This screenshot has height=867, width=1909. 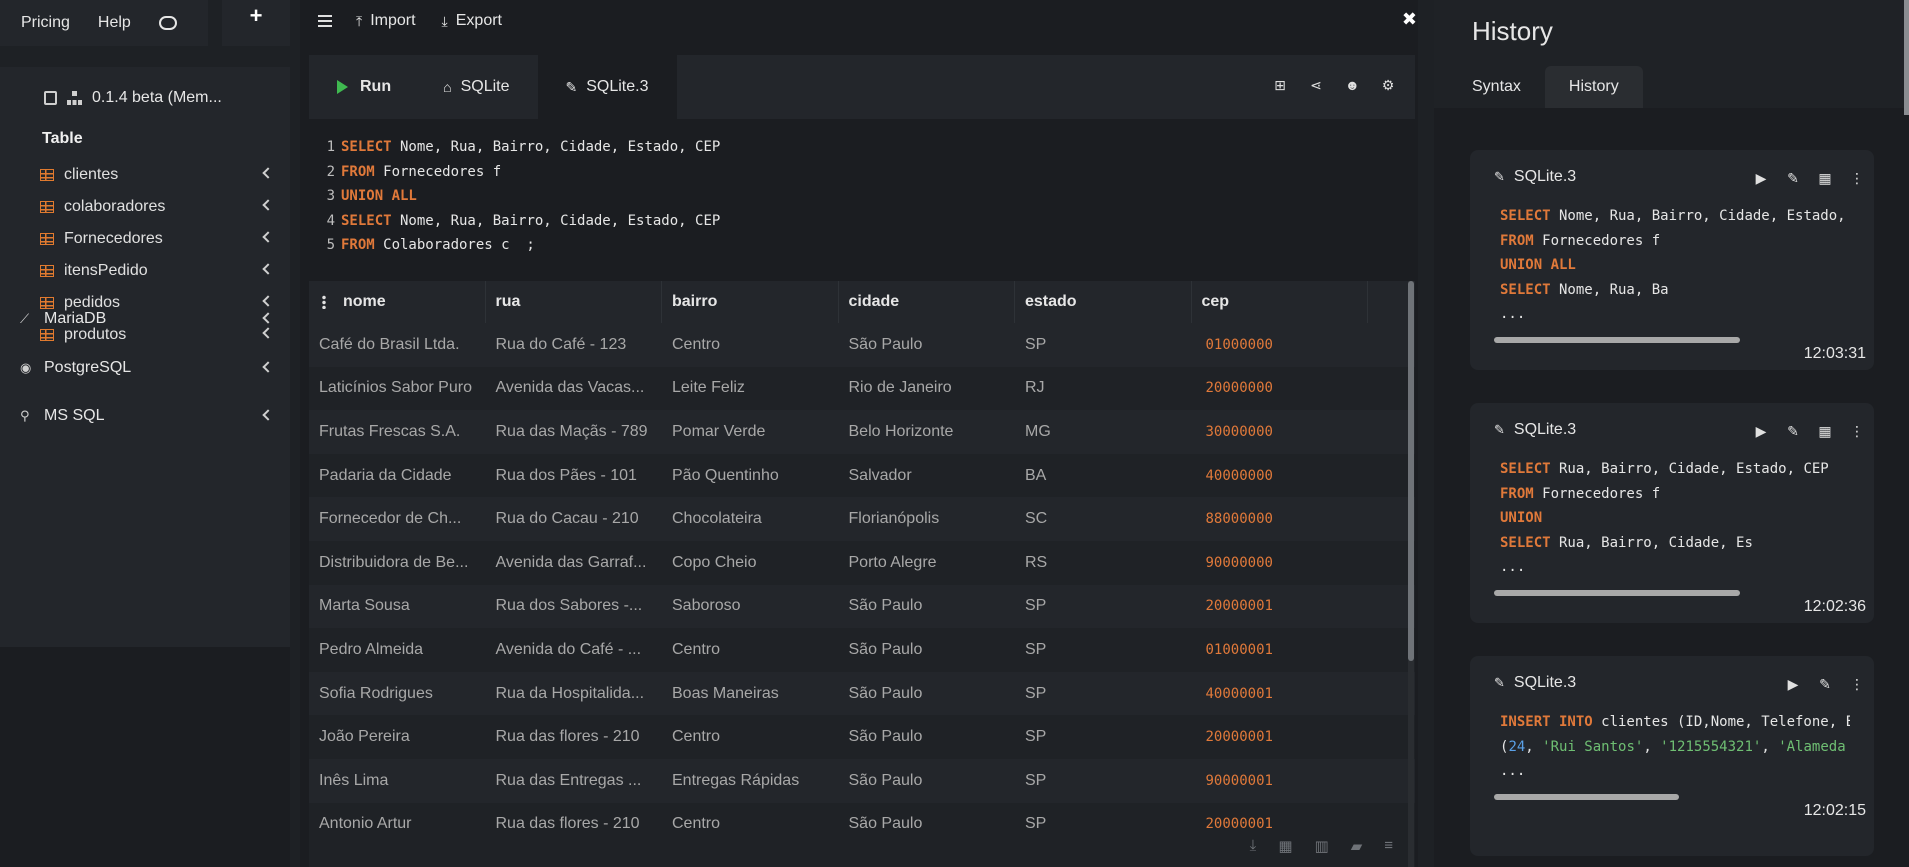 What do you see at coordinates (1357, 846) in the screenshot?
I see `book-icon: ▰` at bounding box center [1357, 846].